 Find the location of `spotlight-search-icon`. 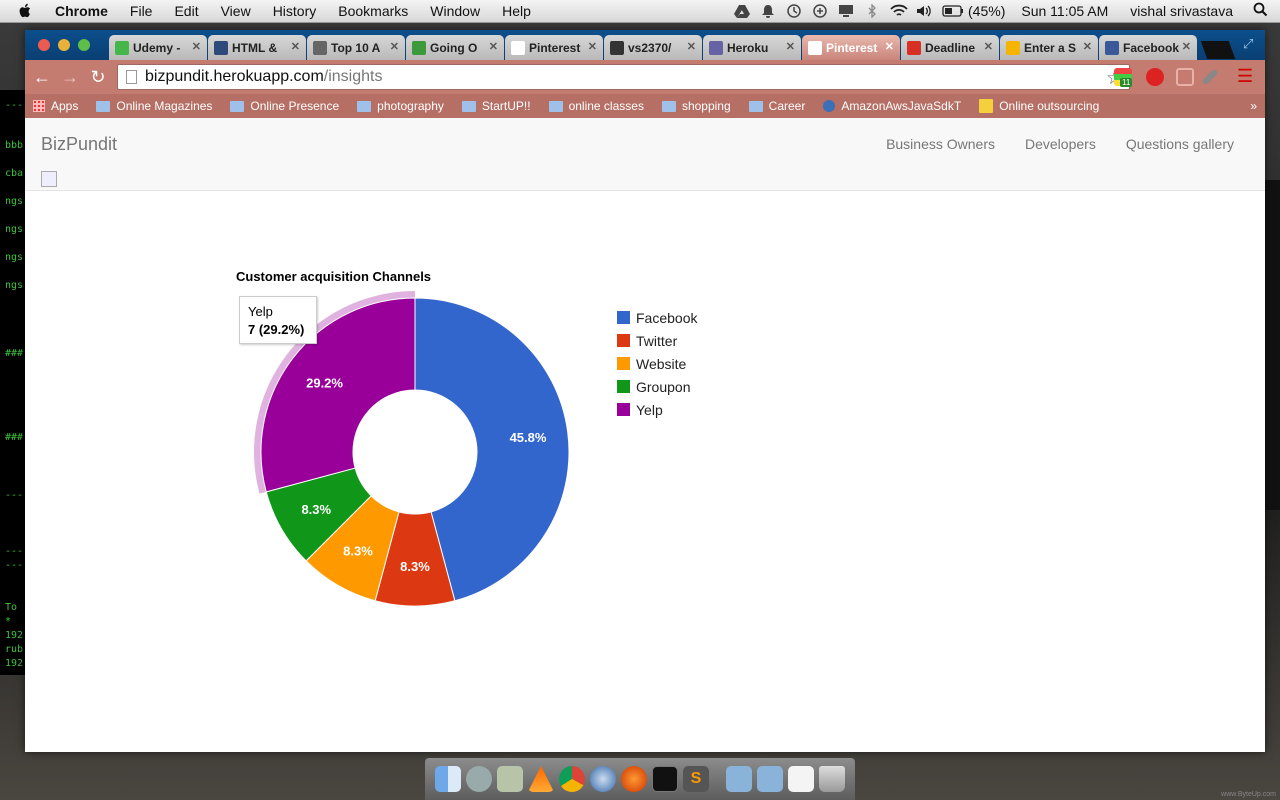

spotlight-search-icon is located at coordinates (1260, 11).